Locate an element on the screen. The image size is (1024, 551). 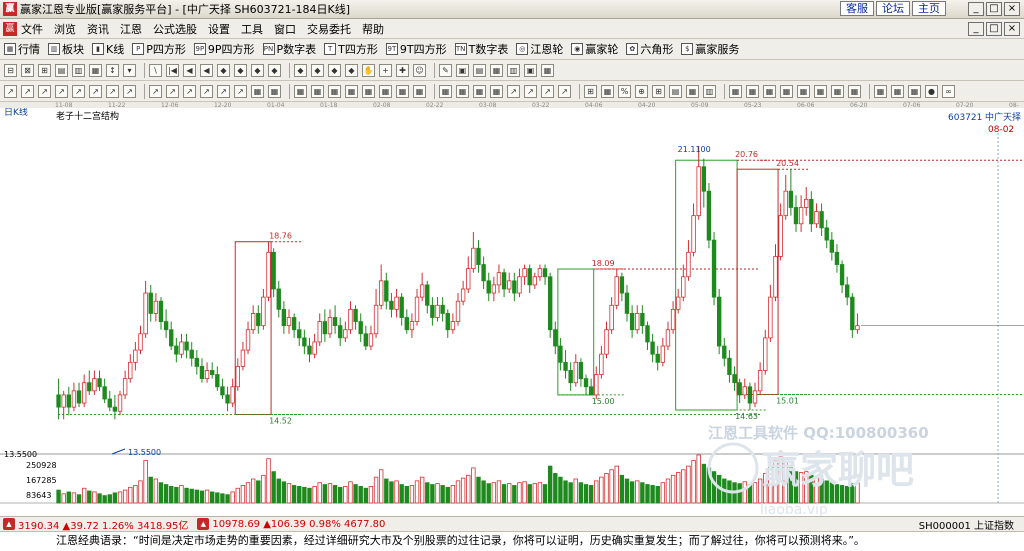
close-button: × is located at coordinates (1012, 9).